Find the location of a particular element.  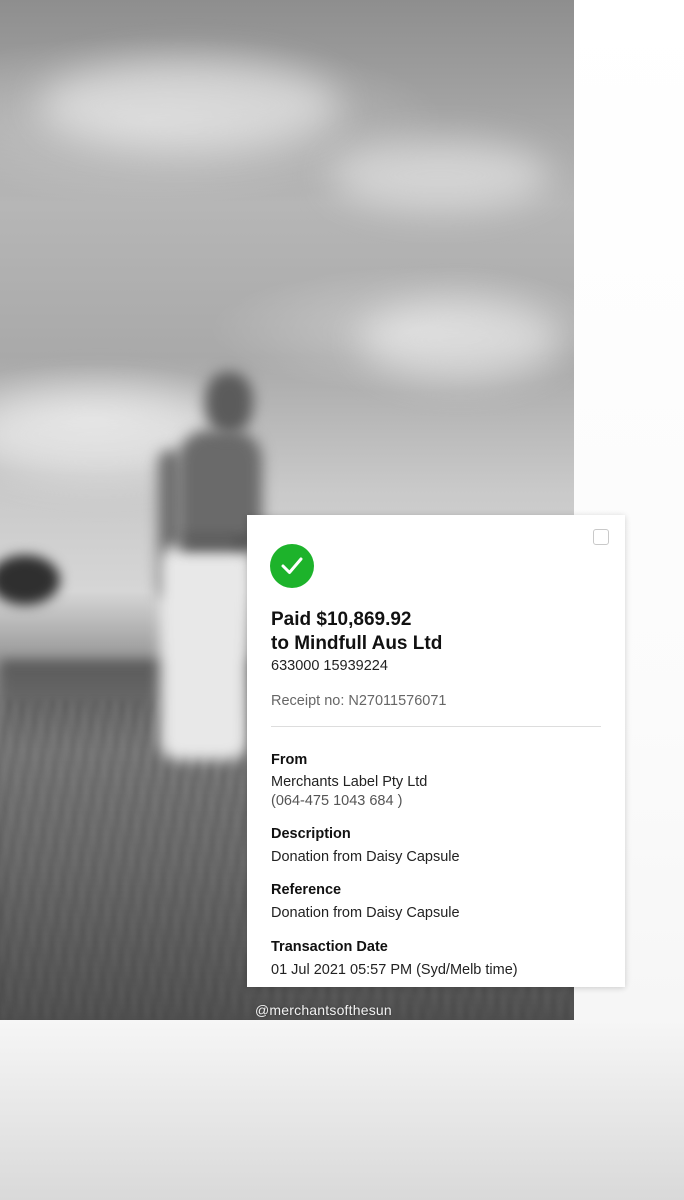

description-label: Description is located at coordinates (311, 834).